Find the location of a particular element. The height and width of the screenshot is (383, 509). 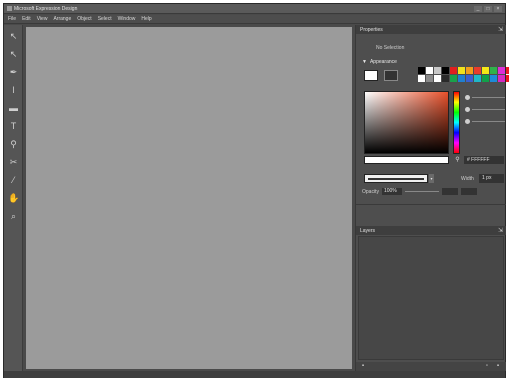

hex-color-input: # FFFFFF is located at coordinates (484, 160).